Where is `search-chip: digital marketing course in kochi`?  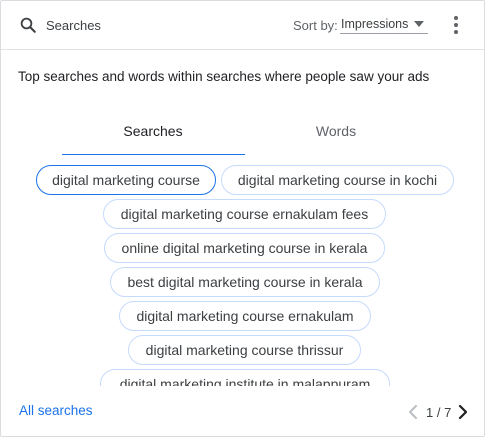
search-chip: digital marketing course in kochi is located at coordinates (337, 180).